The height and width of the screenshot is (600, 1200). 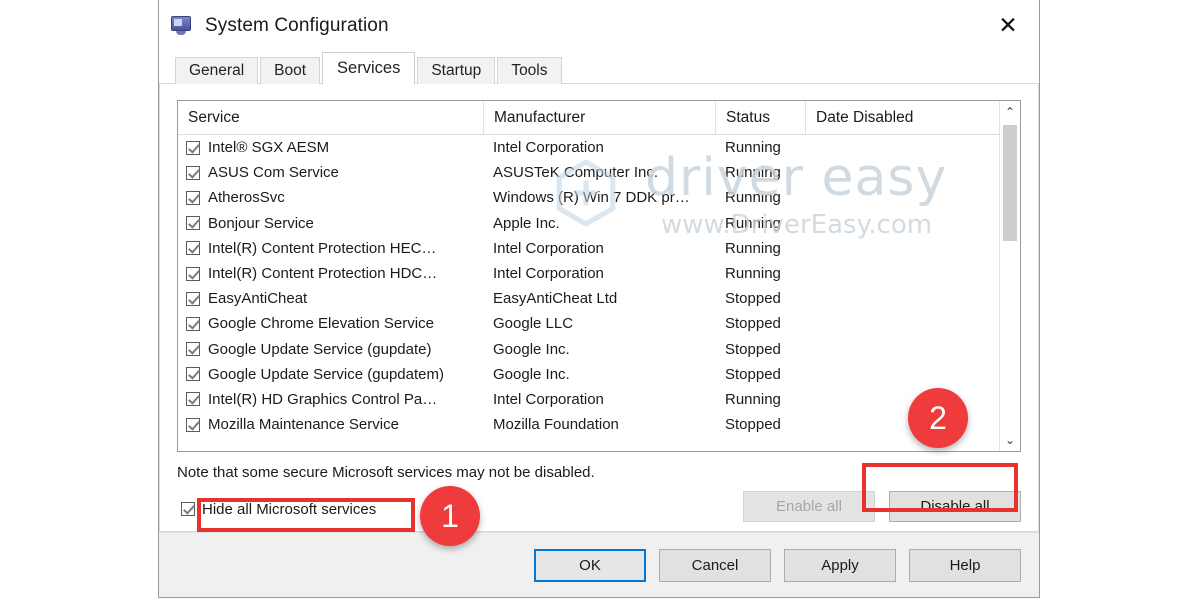 I want to click on table-row: Intel® SGX AESM Intel Corporation Running, so click(x=599, y=147).